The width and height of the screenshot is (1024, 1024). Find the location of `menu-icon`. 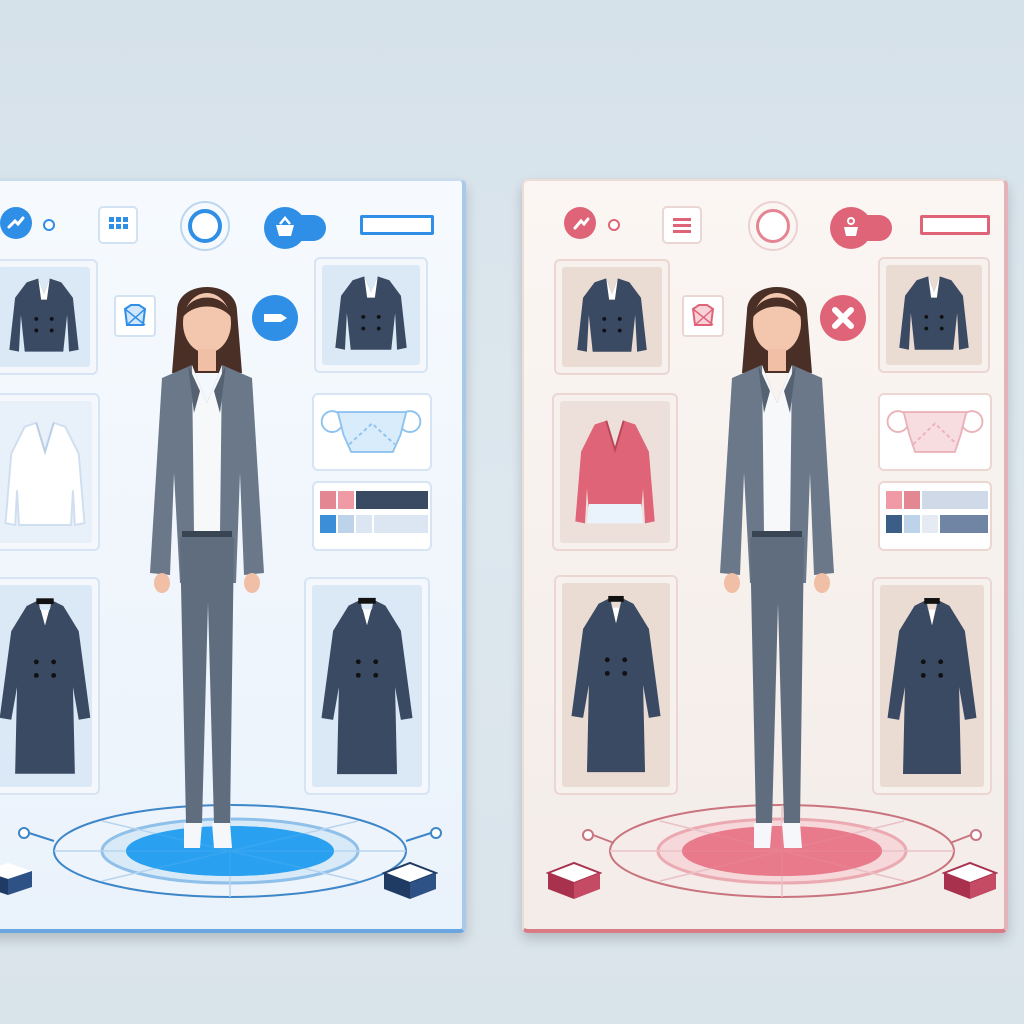

menu-icon is located at coordinates (682, 225).